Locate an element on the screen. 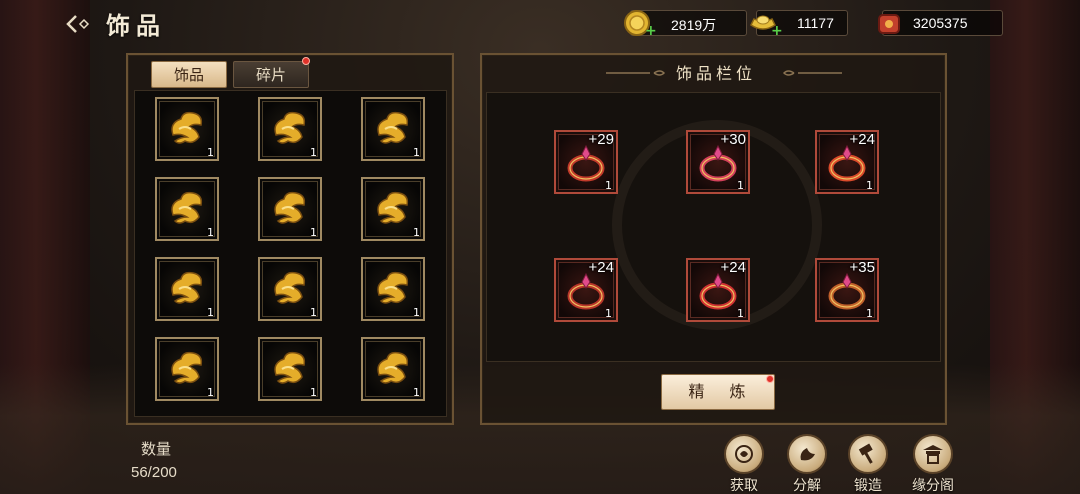 The height and width of the screenshot is (494, 1080). decompose-button: 分解 is located at coordinates (807, 464).